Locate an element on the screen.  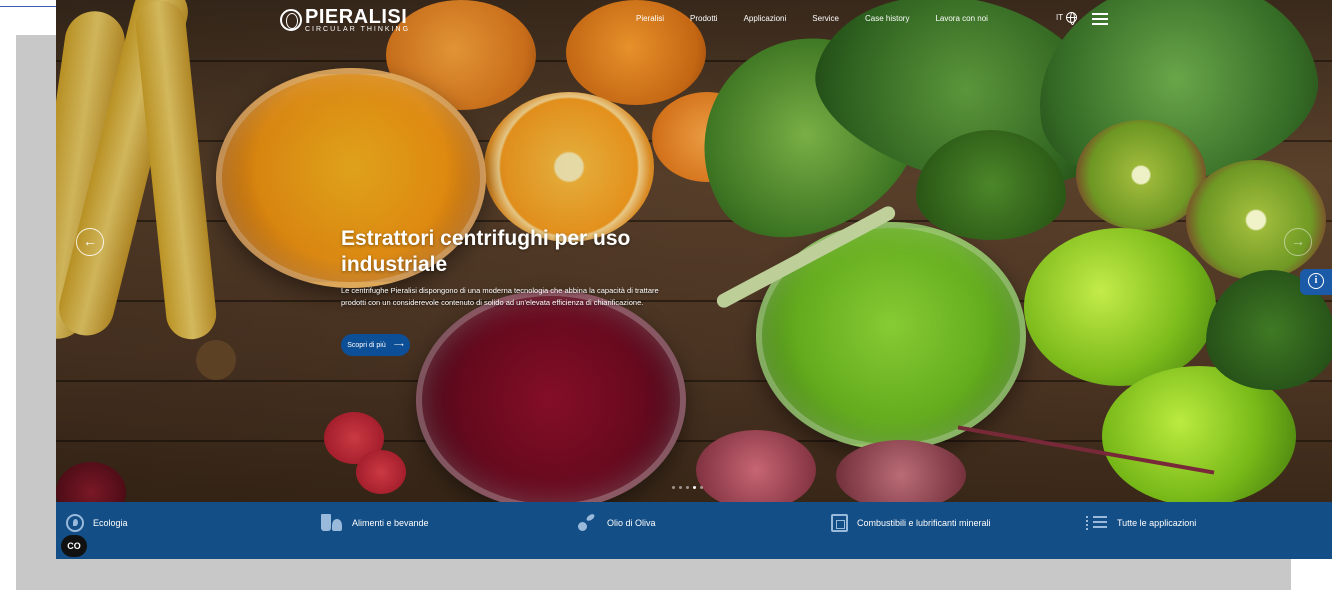
logo-ring-icon is located at coordinates (291, 20).